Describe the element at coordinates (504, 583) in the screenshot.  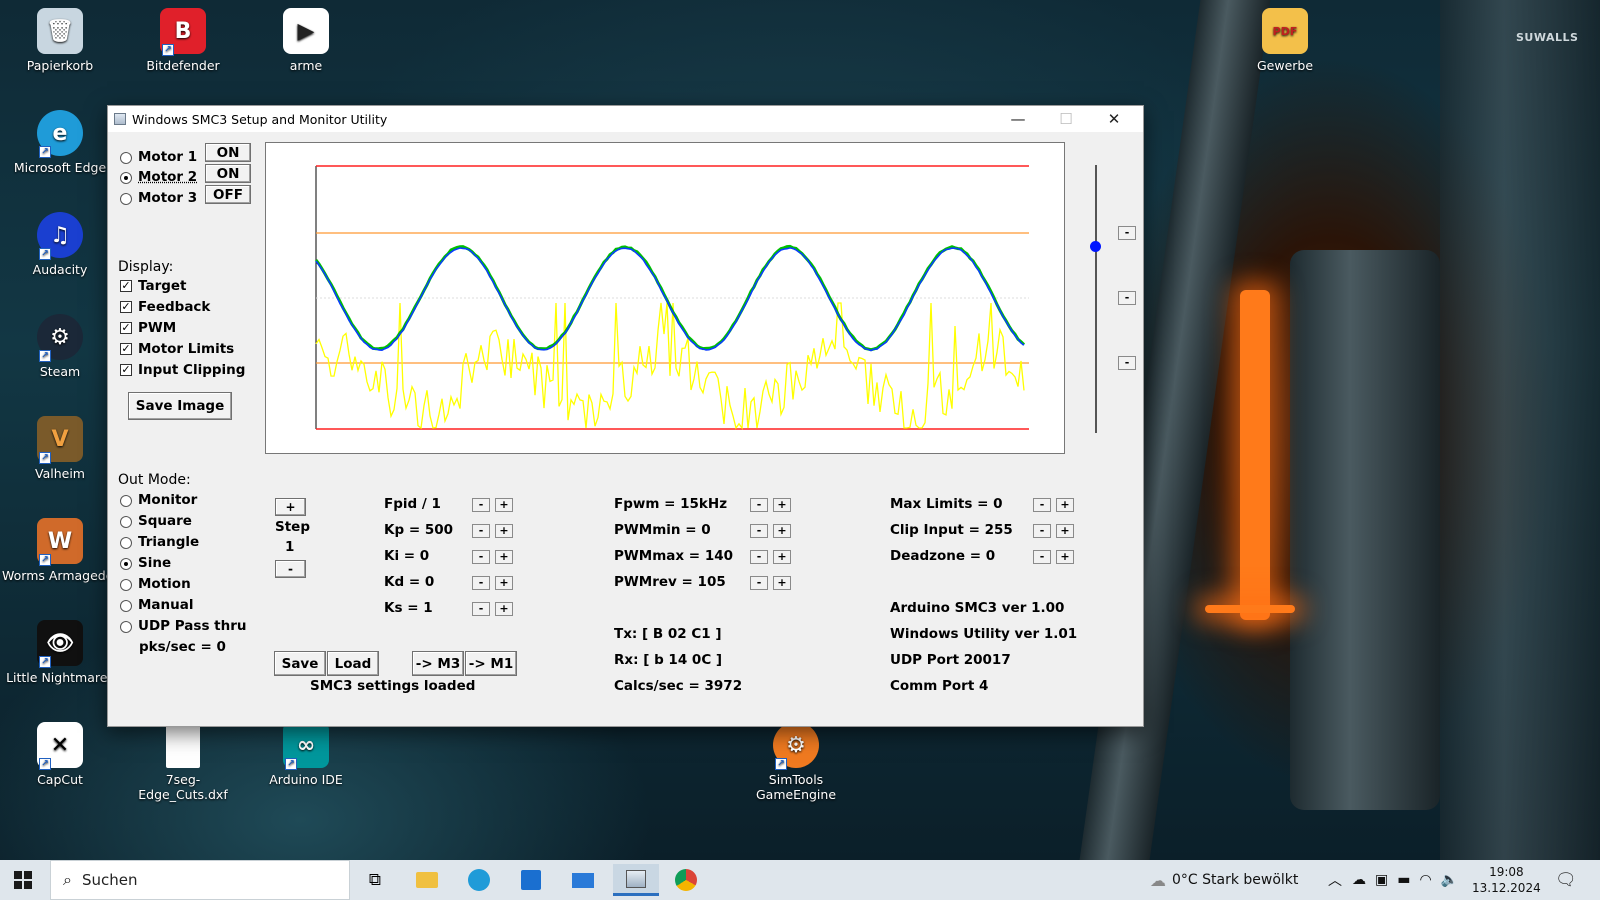
I see `kd-plus-button: +` at that location.